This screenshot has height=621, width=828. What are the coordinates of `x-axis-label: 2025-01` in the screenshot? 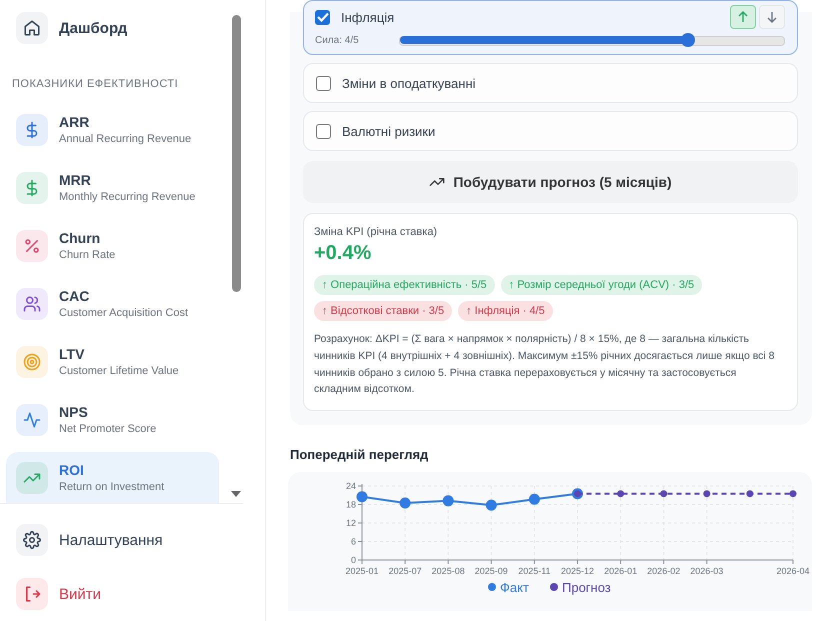 It's located at (362, 571).